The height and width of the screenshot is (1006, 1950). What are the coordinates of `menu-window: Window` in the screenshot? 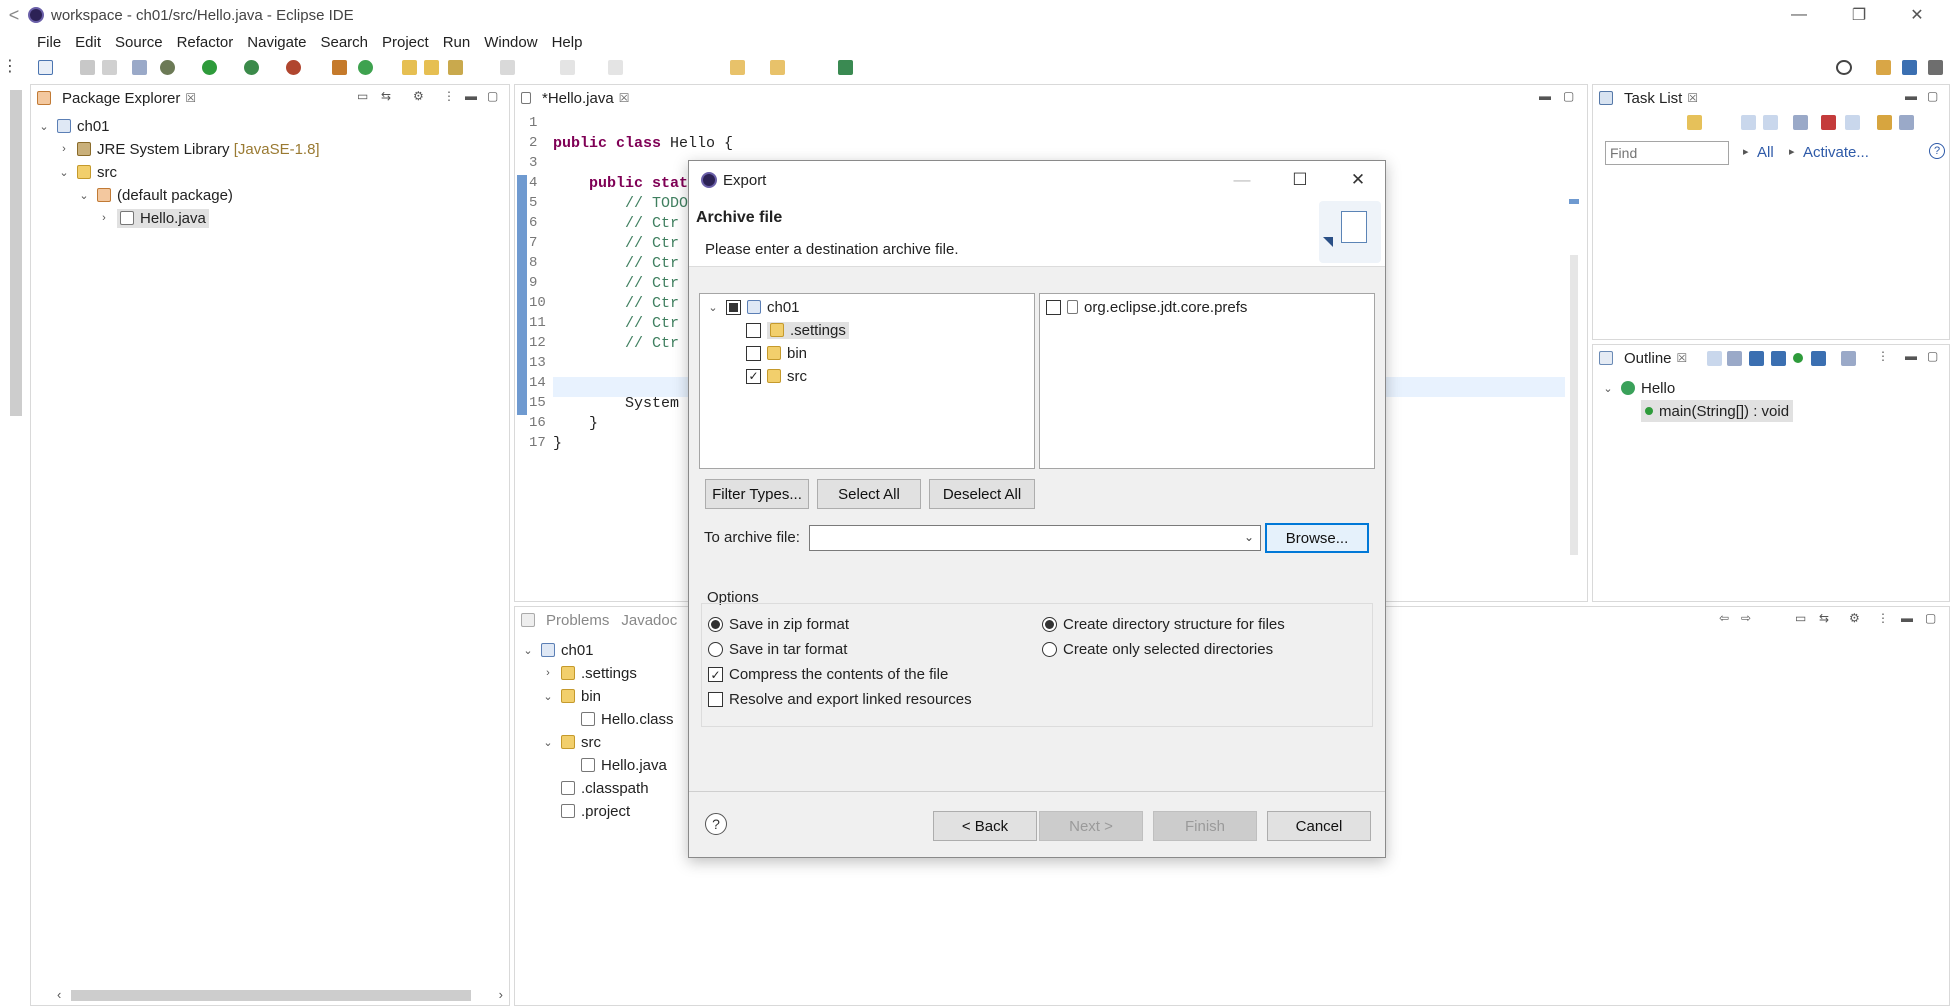 It's located at (510, 42).